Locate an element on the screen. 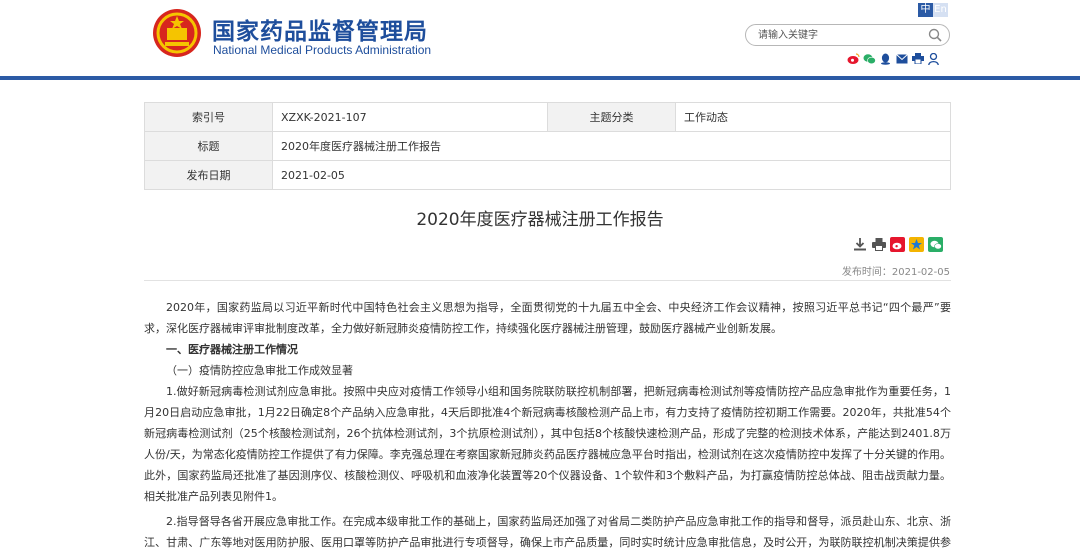  user-icon is located at coordinates (933, 58).